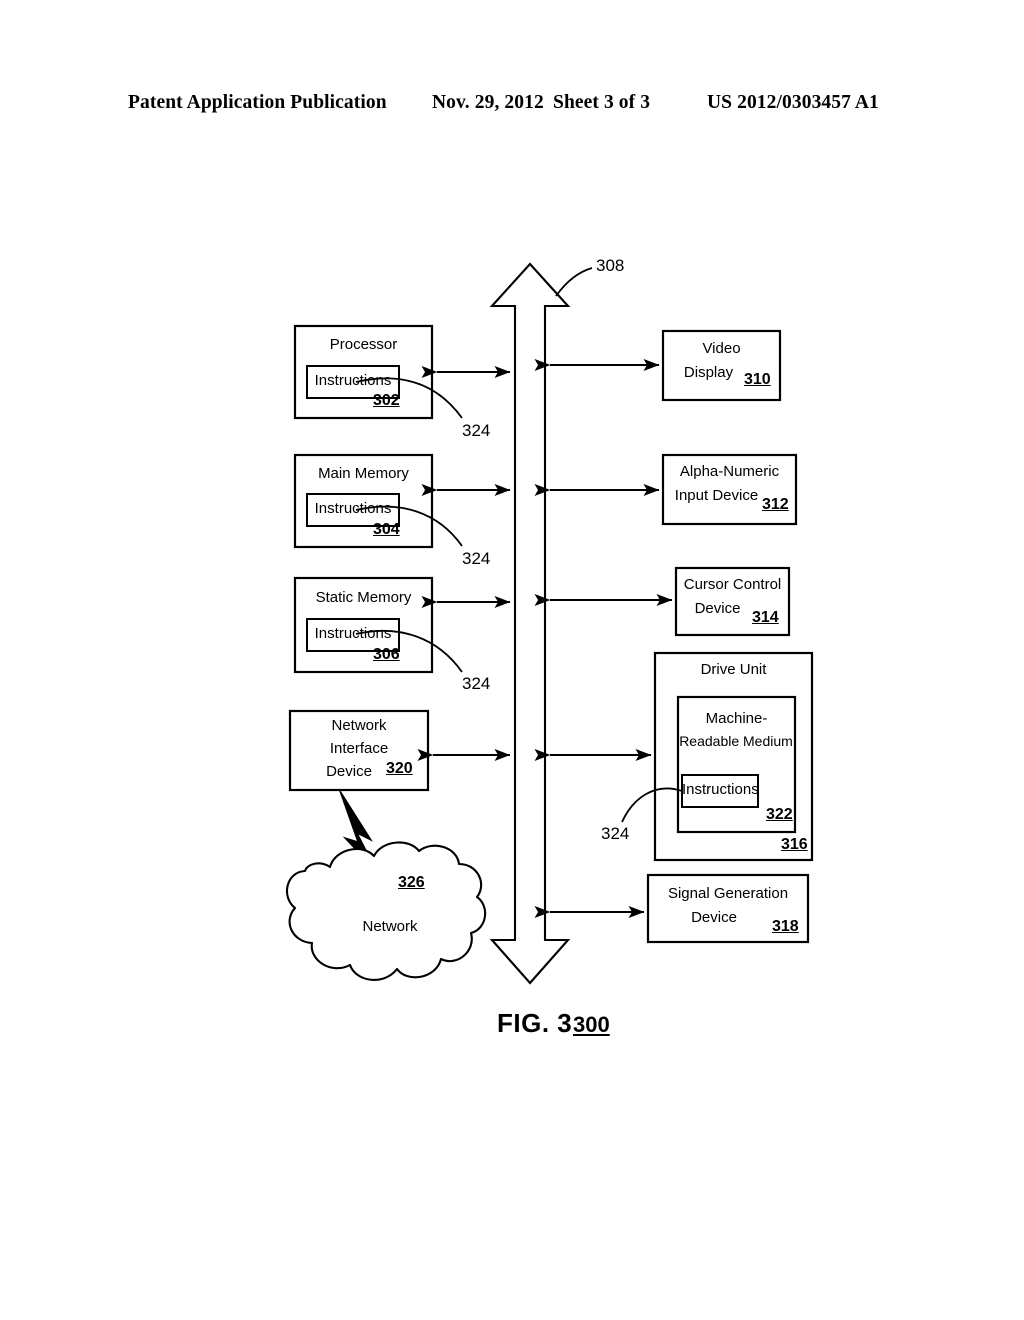 This screenshot has height=1320, width=1024. I want to click on ref-312: 312, so click(775, 504).